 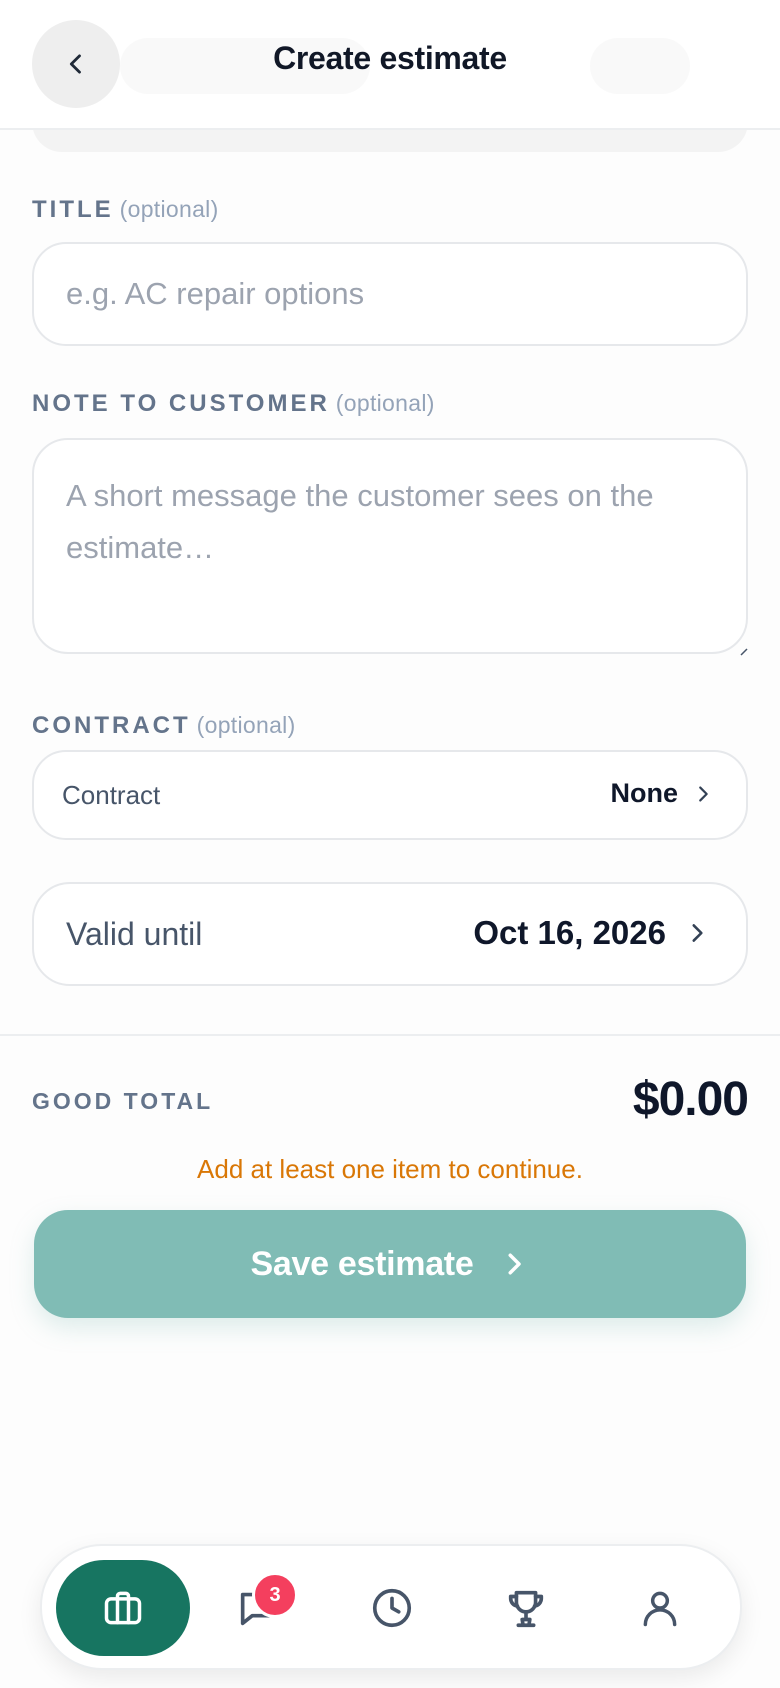 I want to click on valid-until-value: Oct 16, 2026, so click(x=569, y=932).